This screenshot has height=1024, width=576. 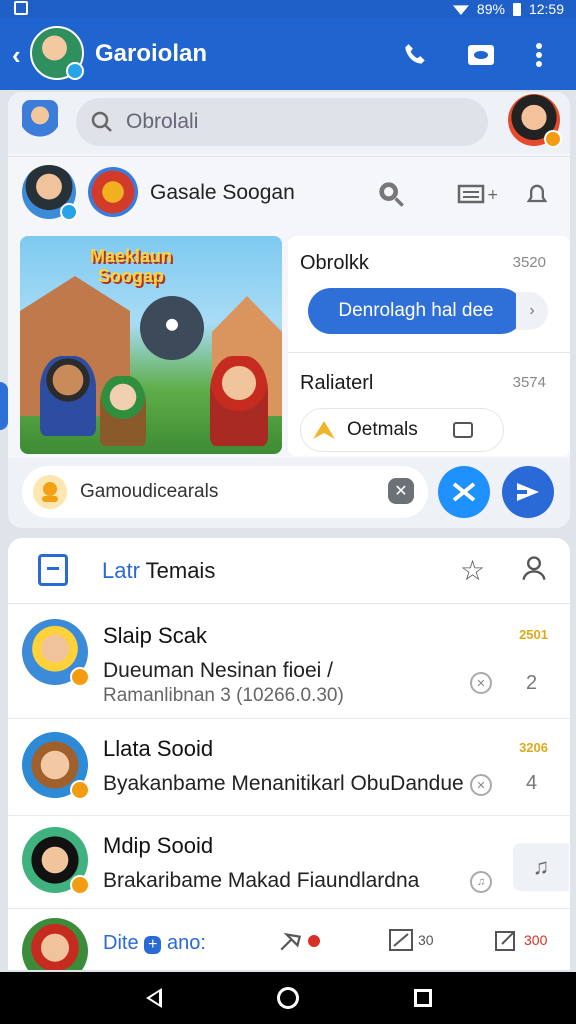 I want to click on video-icon, so click(x=481, y=55).